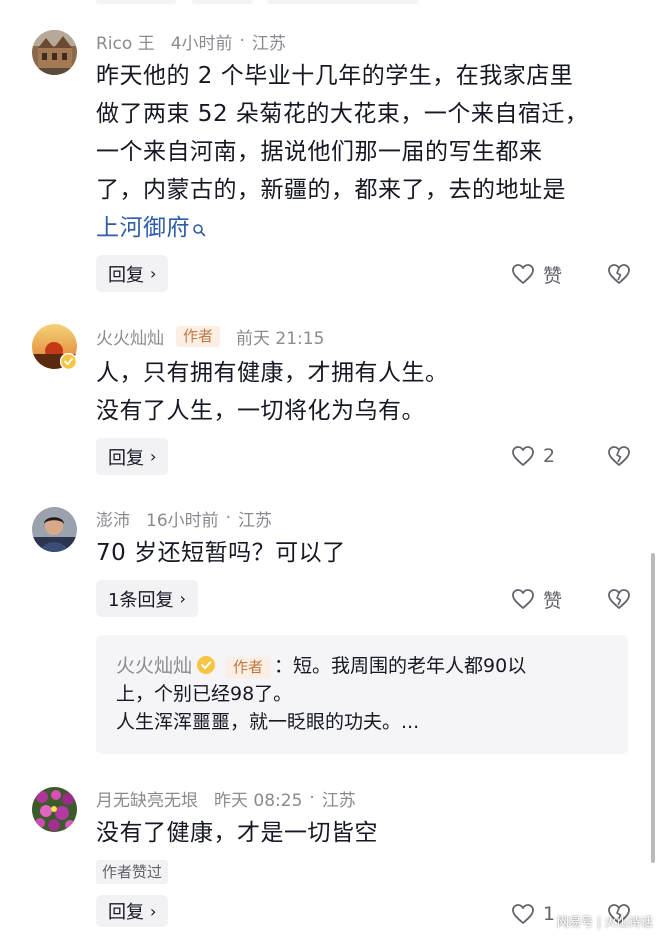  I want to click on comment-meta: 火火灿灿 作者 前天 21:15, so click(210, 336).